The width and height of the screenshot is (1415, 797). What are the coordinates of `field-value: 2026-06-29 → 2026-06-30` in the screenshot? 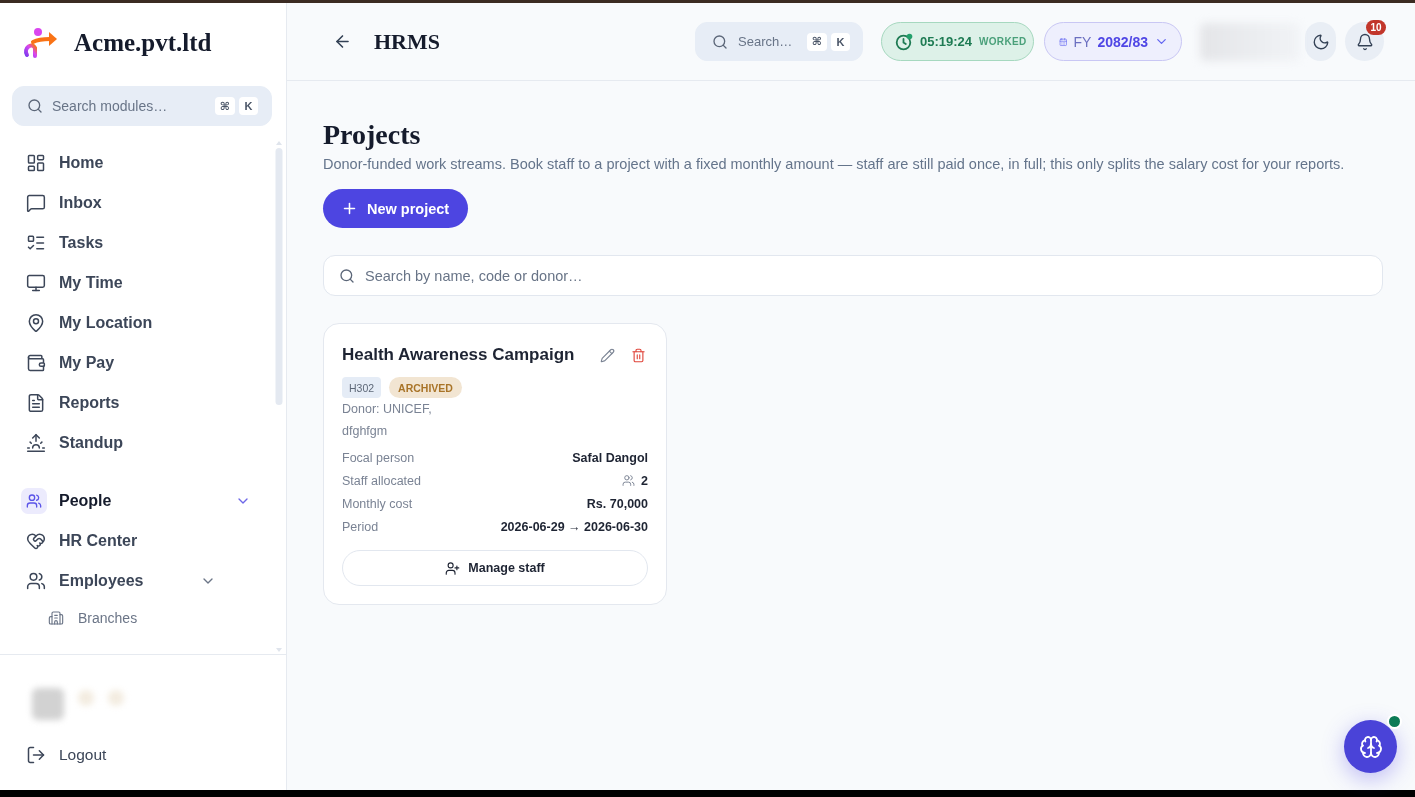 It's located at (574, 526).